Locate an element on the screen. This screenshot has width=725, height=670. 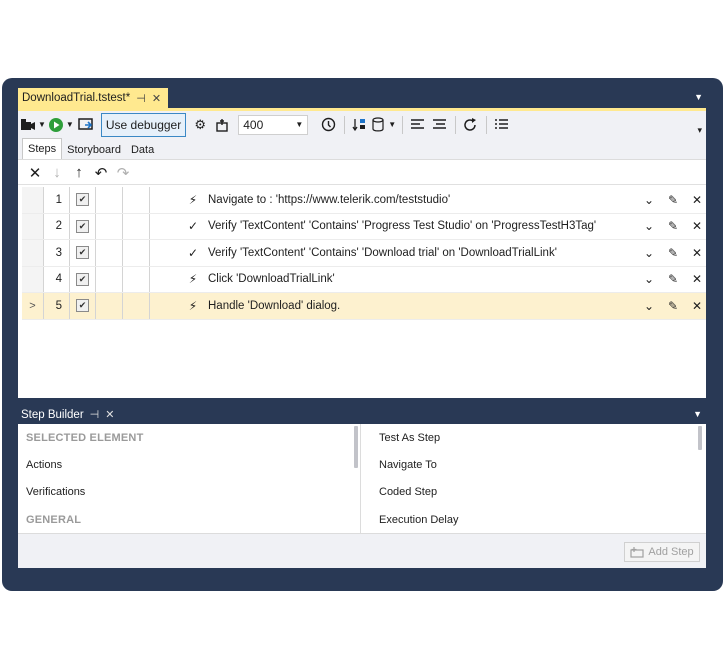
toolbar-overflow-icon: ▾ is located at coordinates (699, 130).